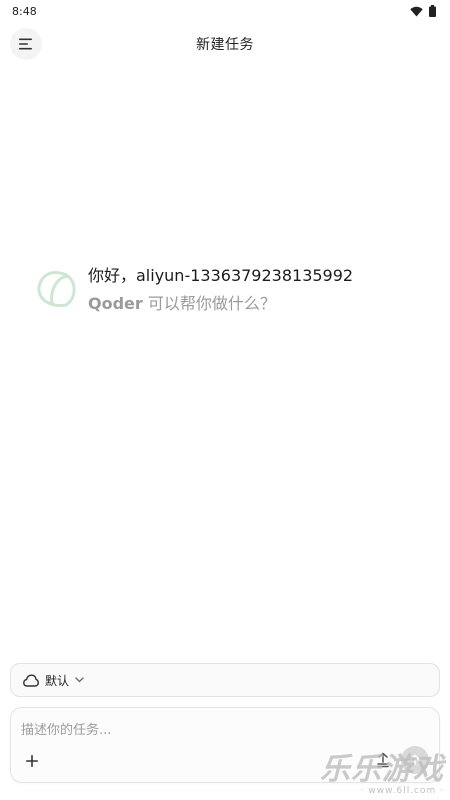 The width and height of the screenshot is (450, 800). I want to click on menu-button, so click(26, 44).